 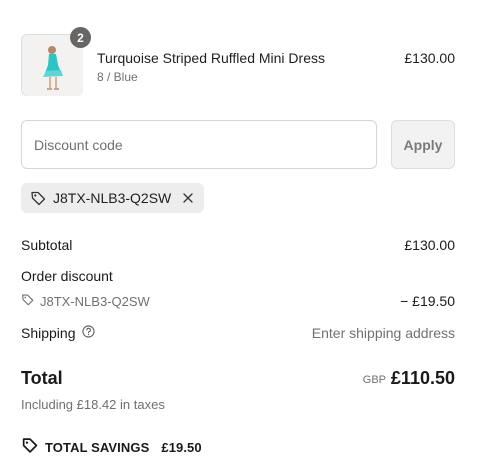 I want to click on subtotal-row: Subtotal £130.00, so click(x=238, y=245).